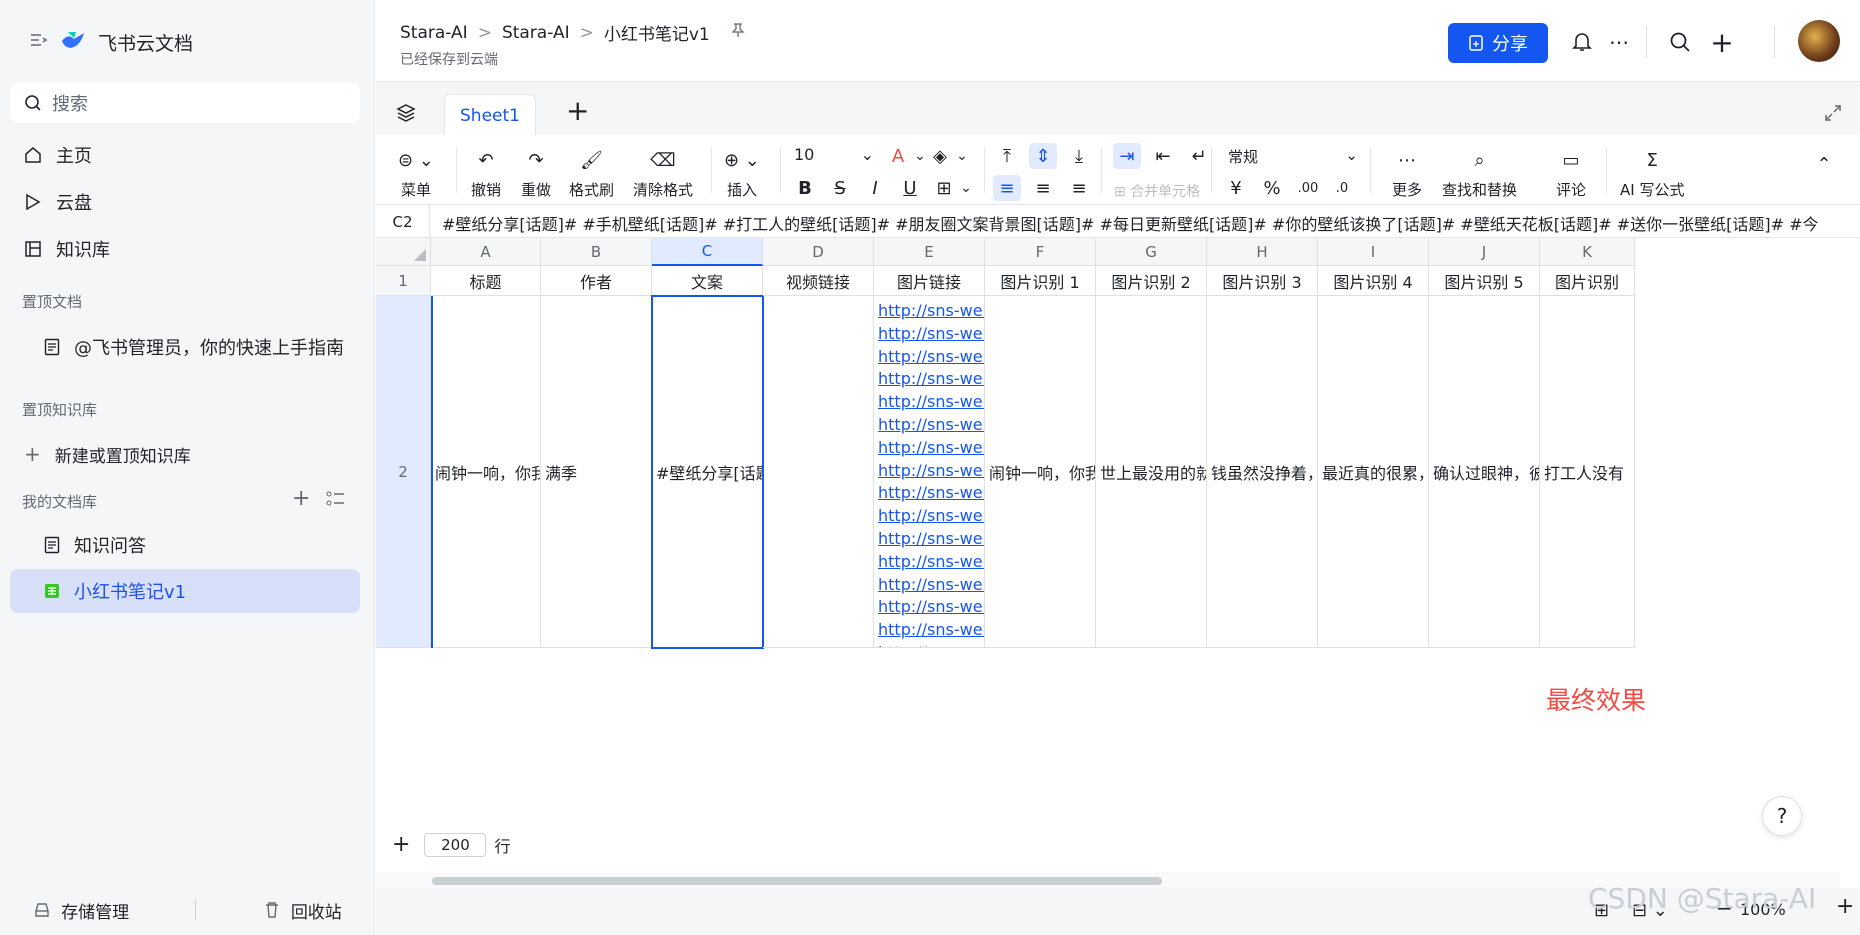 Image resolution: width=1860 pixels, height=935 pixels. Describe the element at coordinates (1262, 472) in the screenshot. I see `data-cell: 钱虽然没挣着，但` at that location.